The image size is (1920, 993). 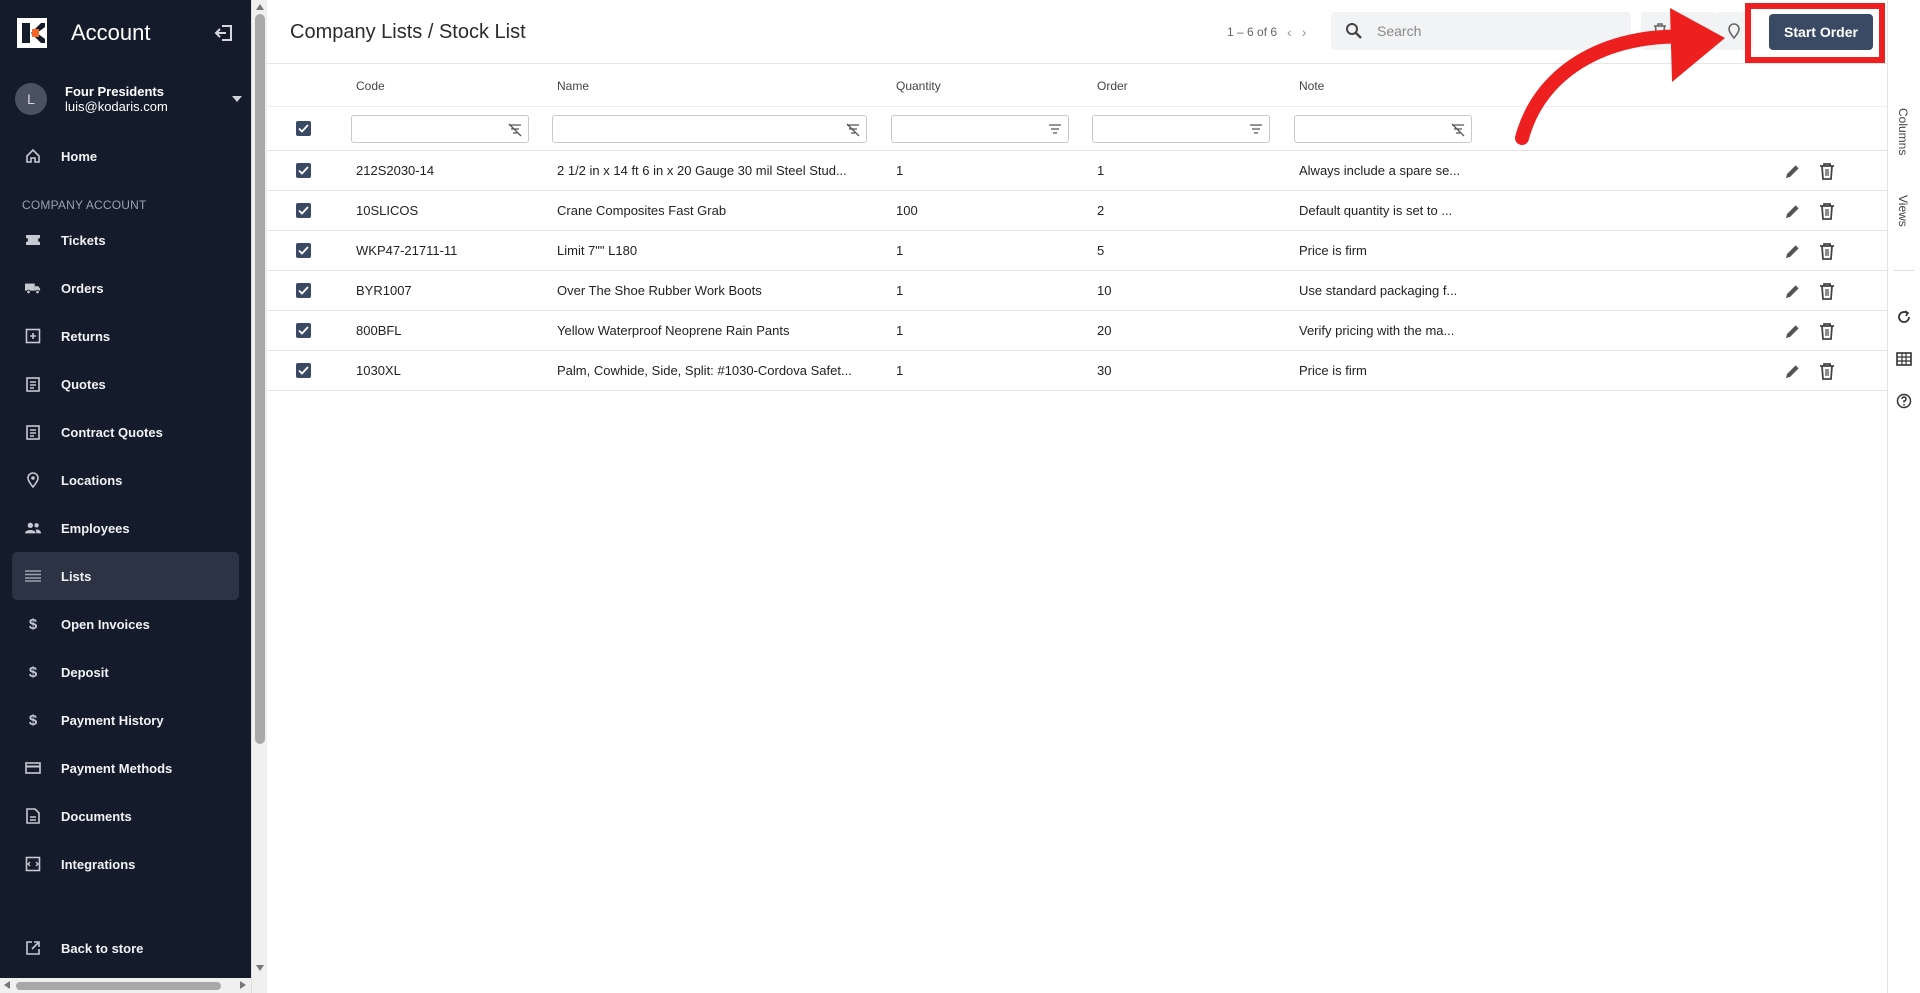 What do you see at coordinates (243, 985) in the screenshot?
I see `scroll-right-arrow-icon` at bounding box center [243, 985].